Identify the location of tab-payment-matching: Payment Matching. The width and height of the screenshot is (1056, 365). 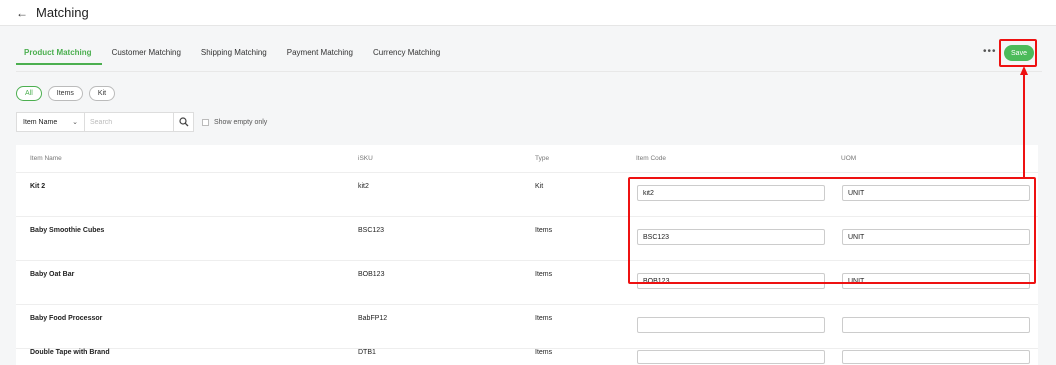
(320, 56).